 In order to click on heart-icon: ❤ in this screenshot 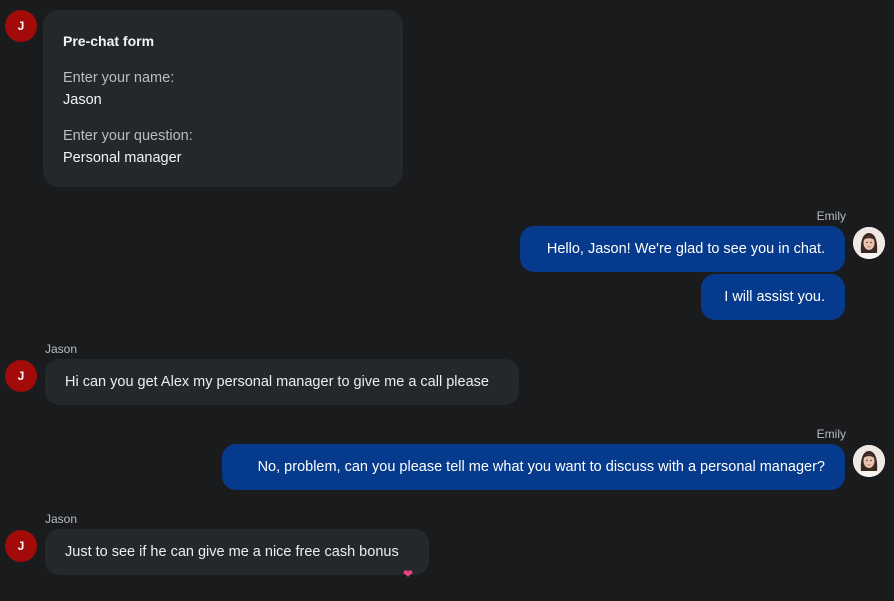, I will do `click(408, 574)`.